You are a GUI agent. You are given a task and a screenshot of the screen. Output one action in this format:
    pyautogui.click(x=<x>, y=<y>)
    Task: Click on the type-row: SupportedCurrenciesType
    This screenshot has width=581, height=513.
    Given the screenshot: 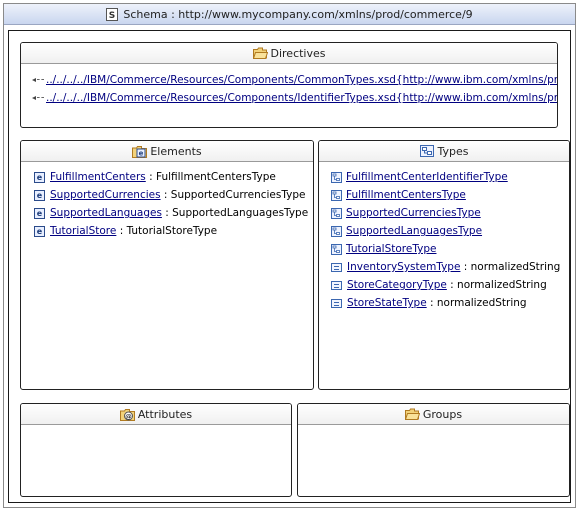 What is the action you would take?
    pyautogui.click(x=450, y=213)
    